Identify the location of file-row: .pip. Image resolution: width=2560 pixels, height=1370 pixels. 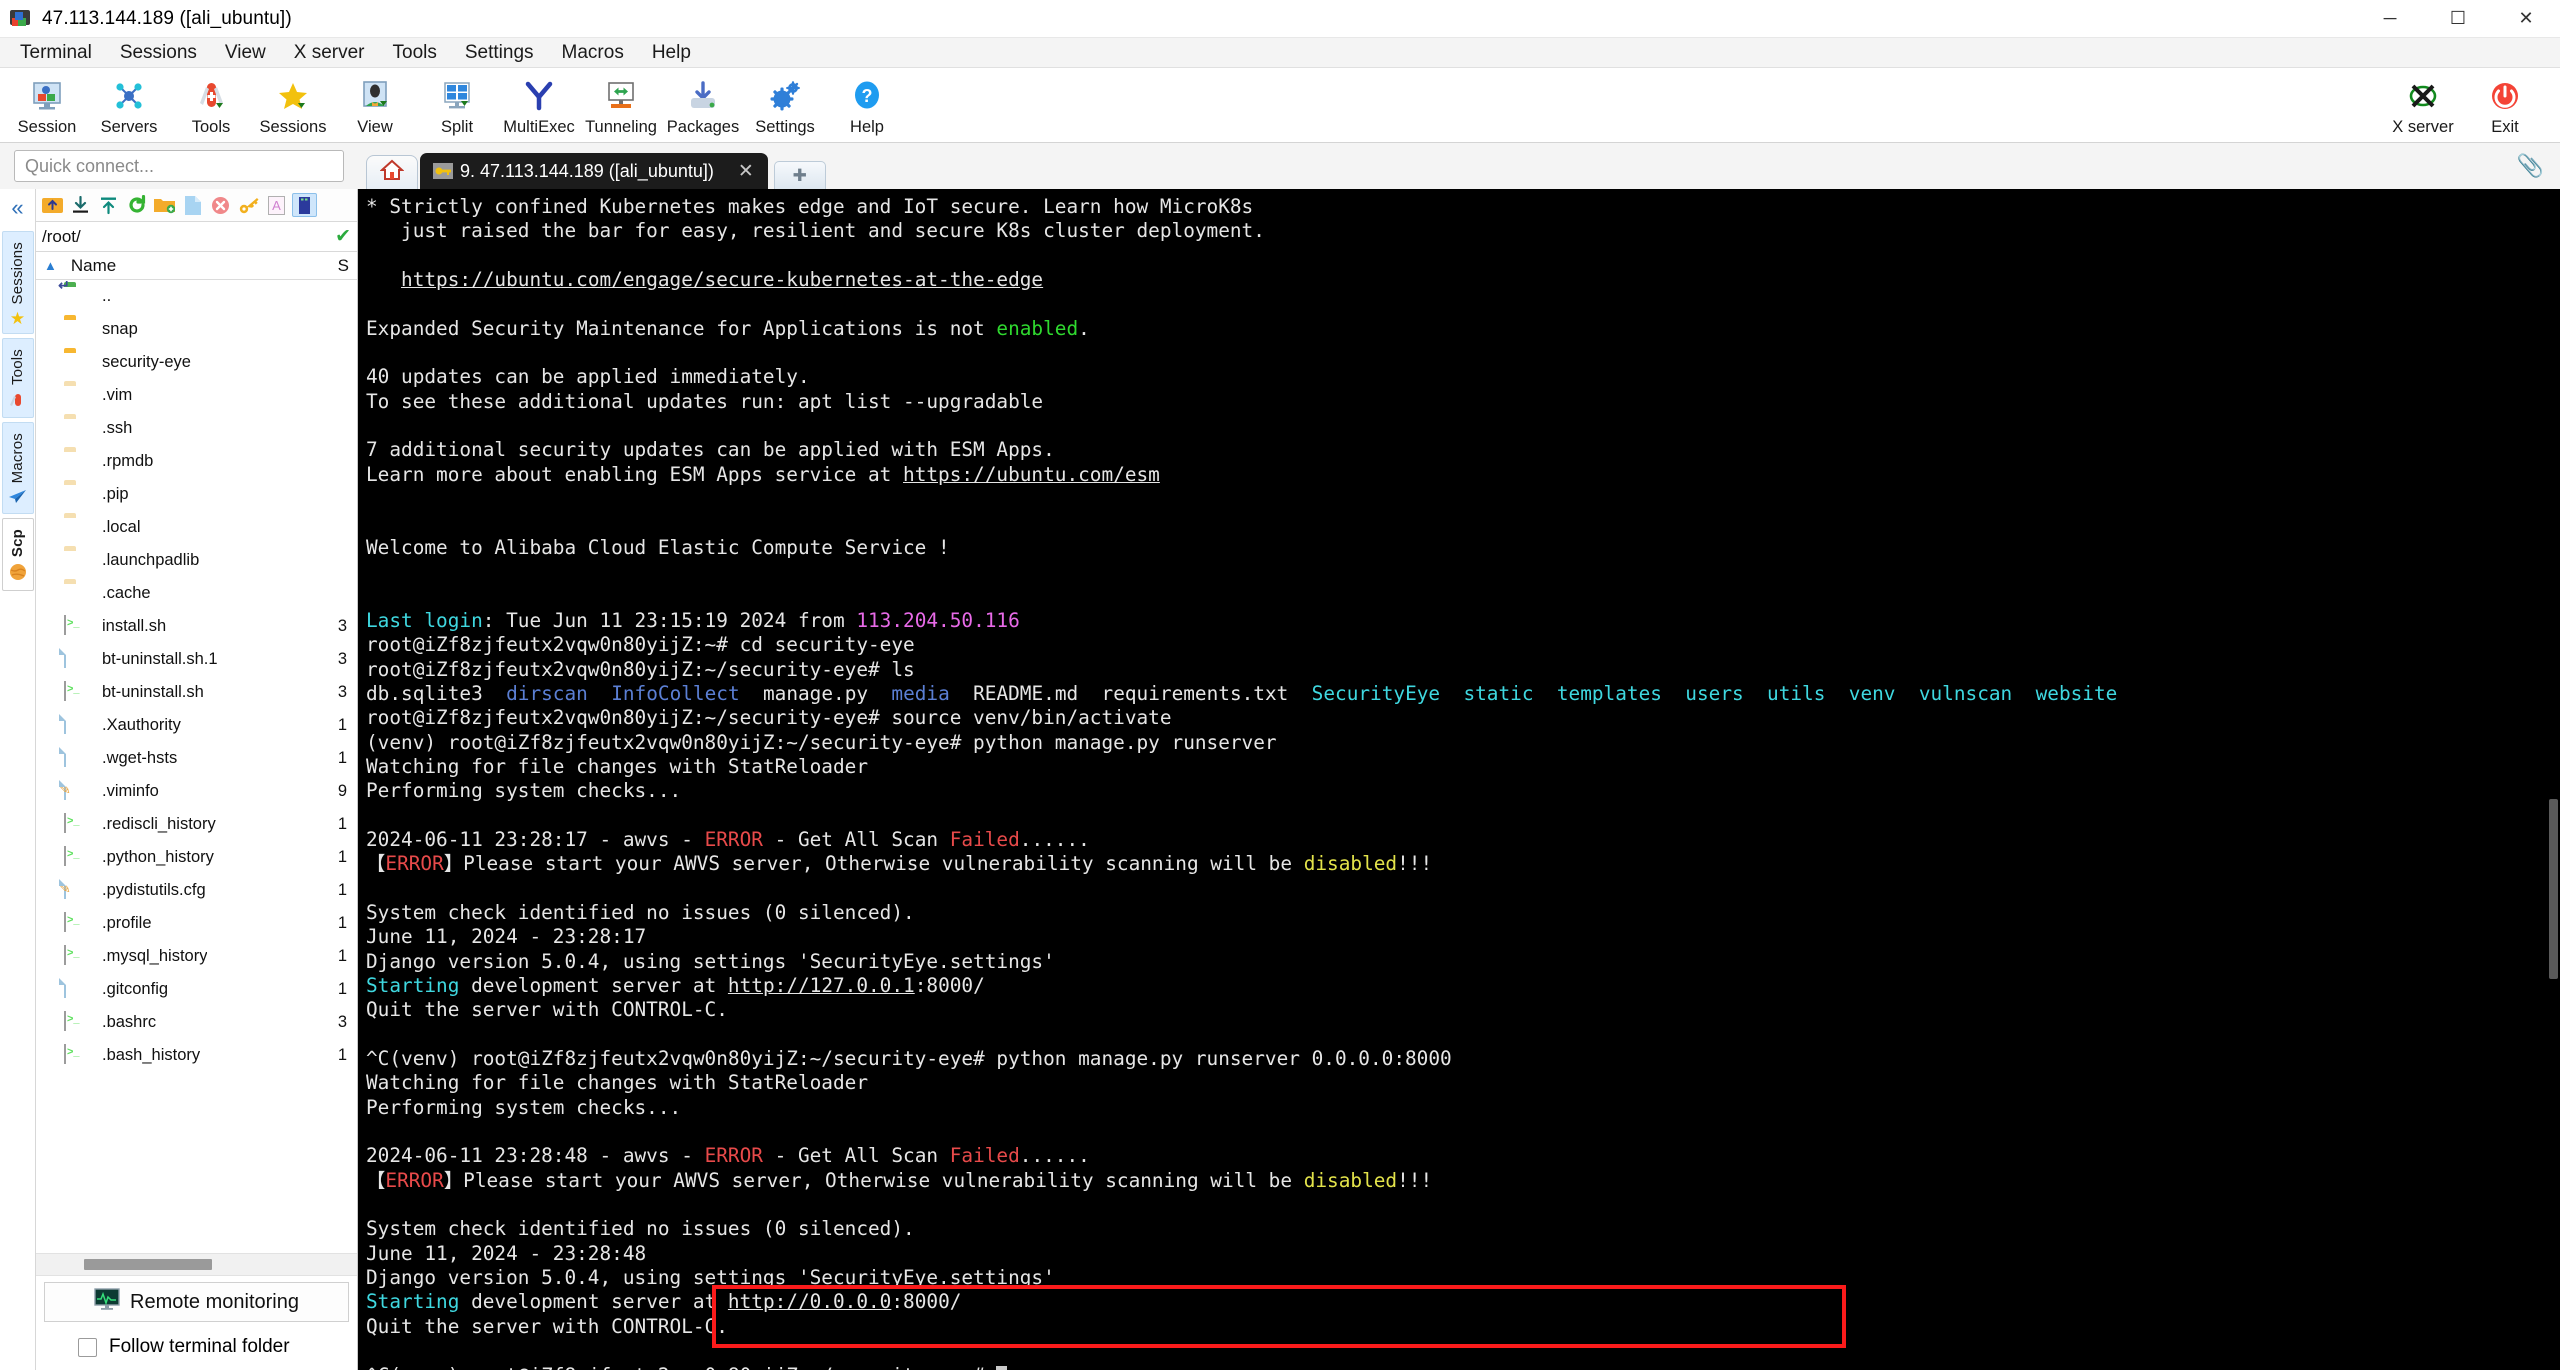
(196, 494).